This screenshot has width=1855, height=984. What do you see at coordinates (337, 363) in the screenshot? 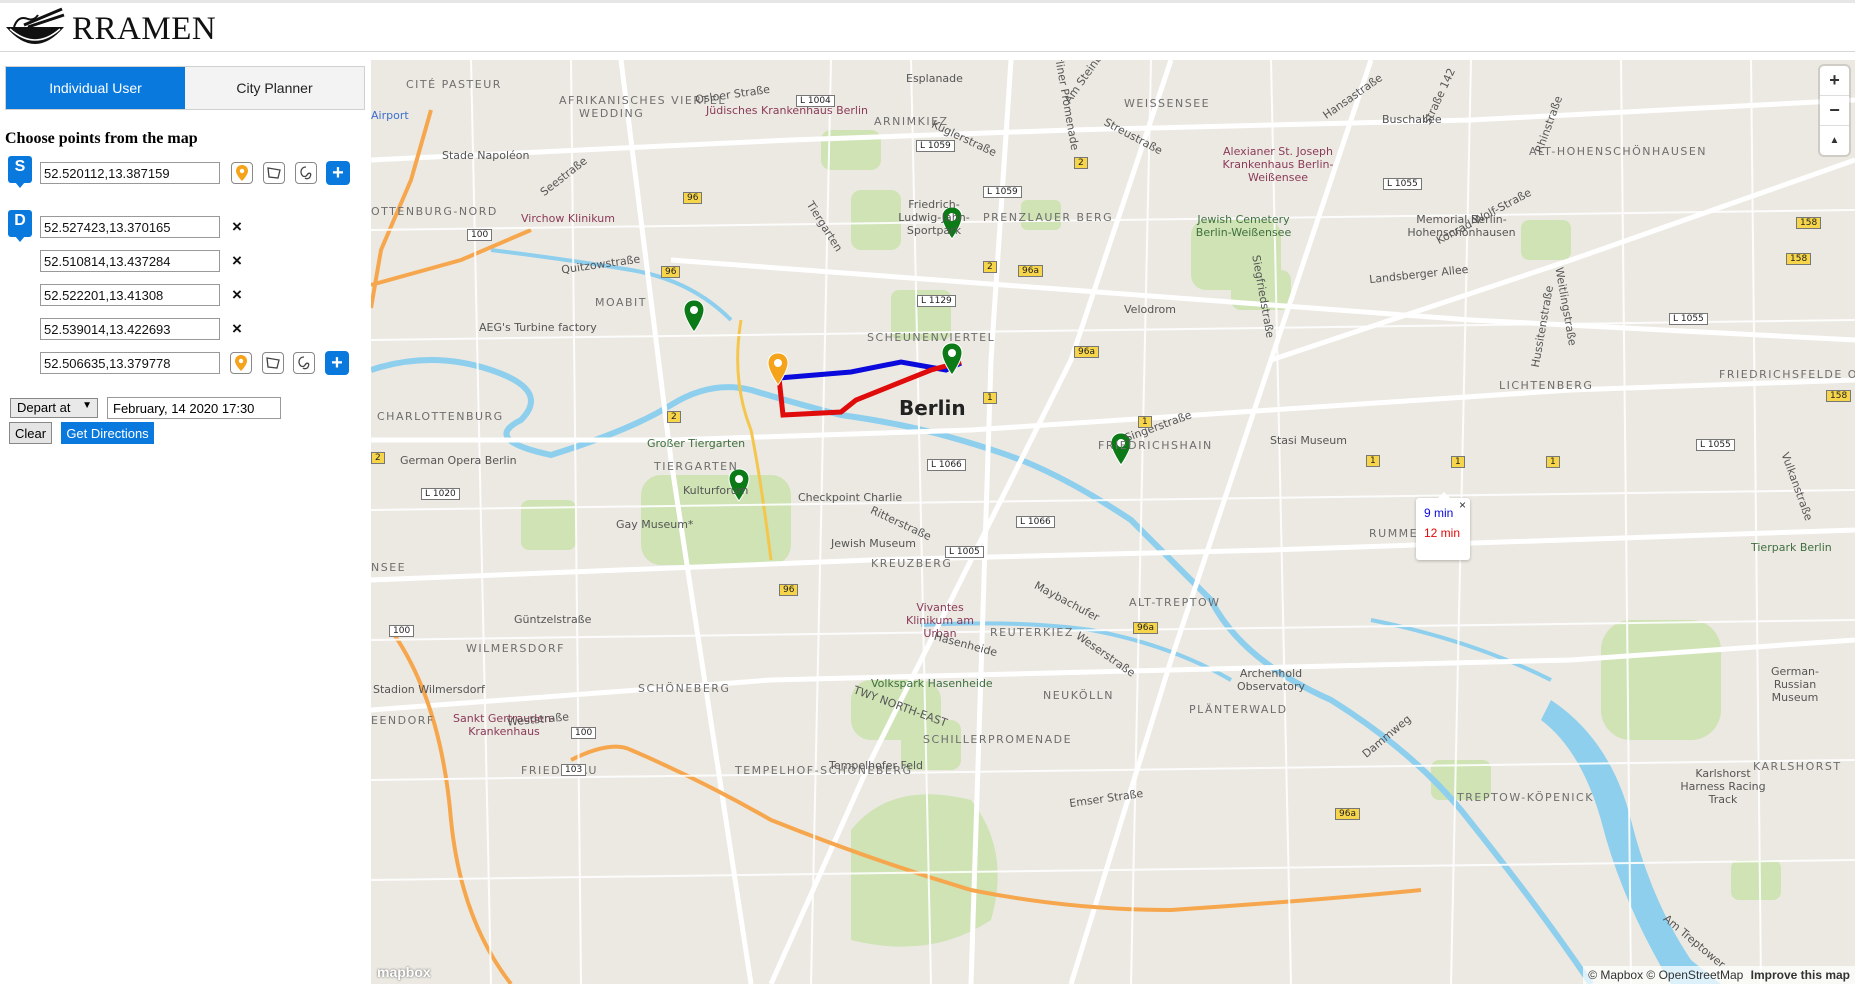
I see `add-destination-button: +` at bounding box center [337, 363].